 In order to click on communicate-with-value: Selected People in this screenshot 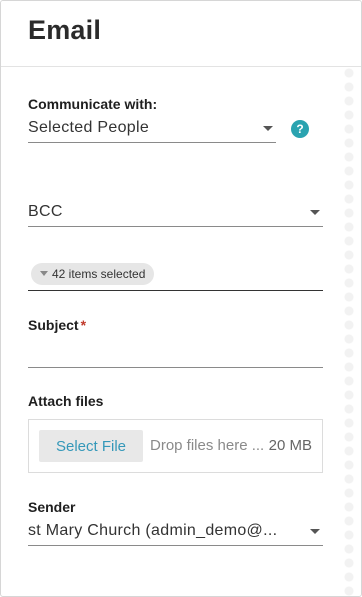, I will do `click(89, 127)`.